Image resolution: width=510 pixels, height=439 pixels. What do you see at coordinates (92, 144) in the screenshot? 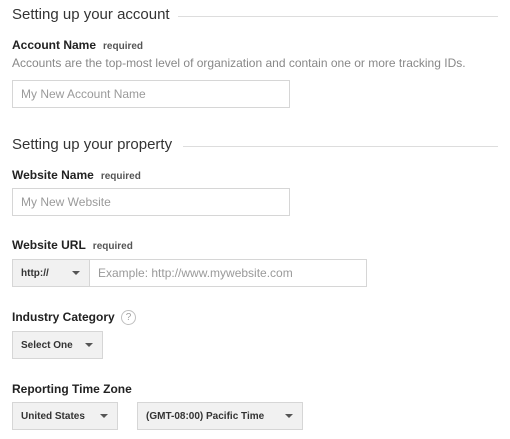
I see `property-section-title: Setting up your property` at bounding box center [92, 144].